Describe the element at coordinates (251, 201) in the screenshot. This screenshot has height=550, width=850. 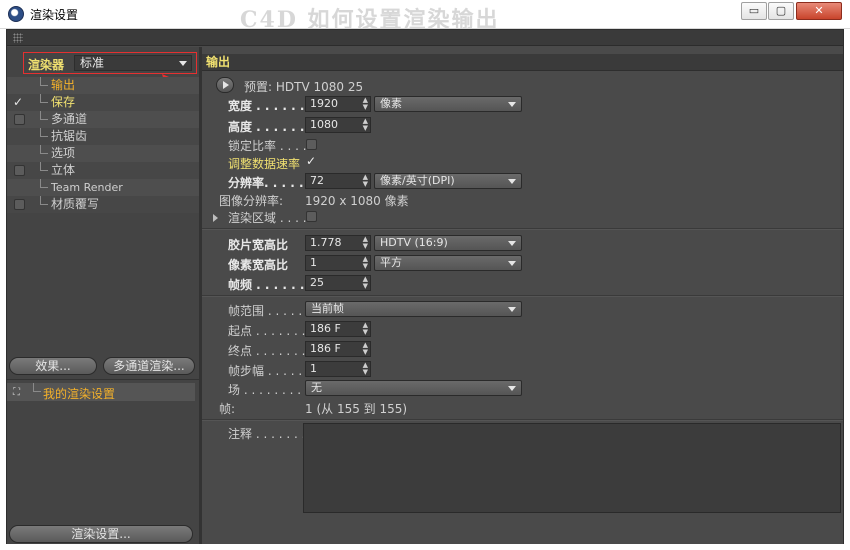
I see `image-resolution-label: 图像分辨率:` at that location.